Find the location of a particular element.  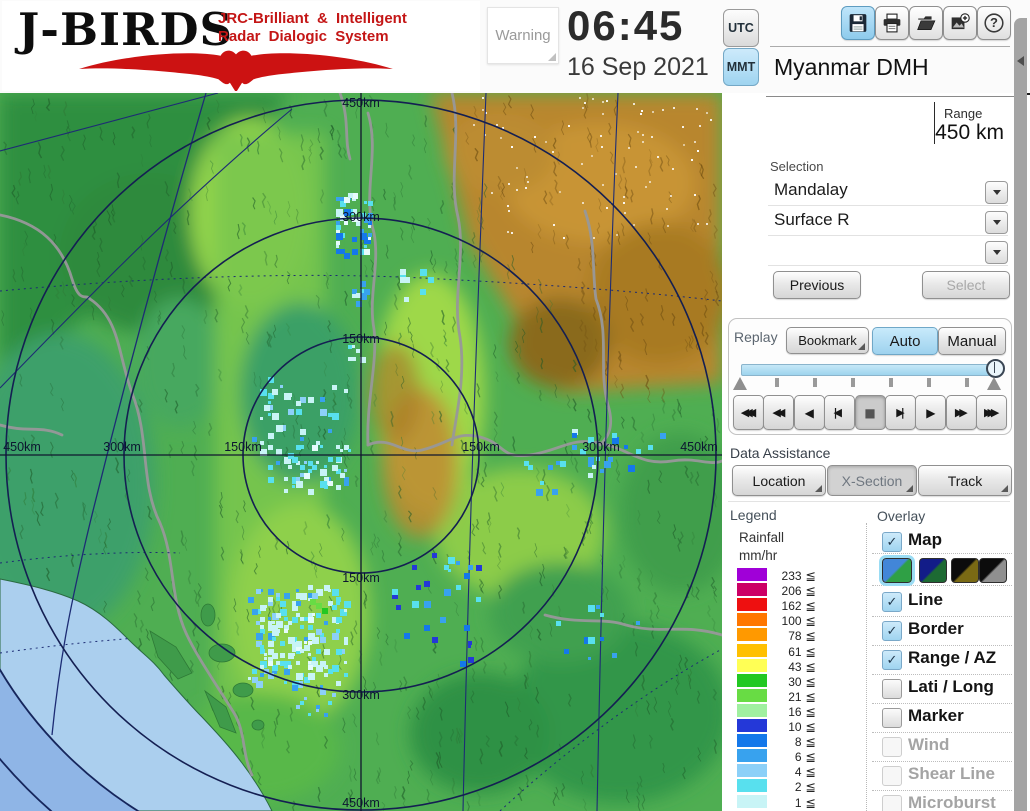

overlay-item-label: Border is located at coordinates (936, 628).